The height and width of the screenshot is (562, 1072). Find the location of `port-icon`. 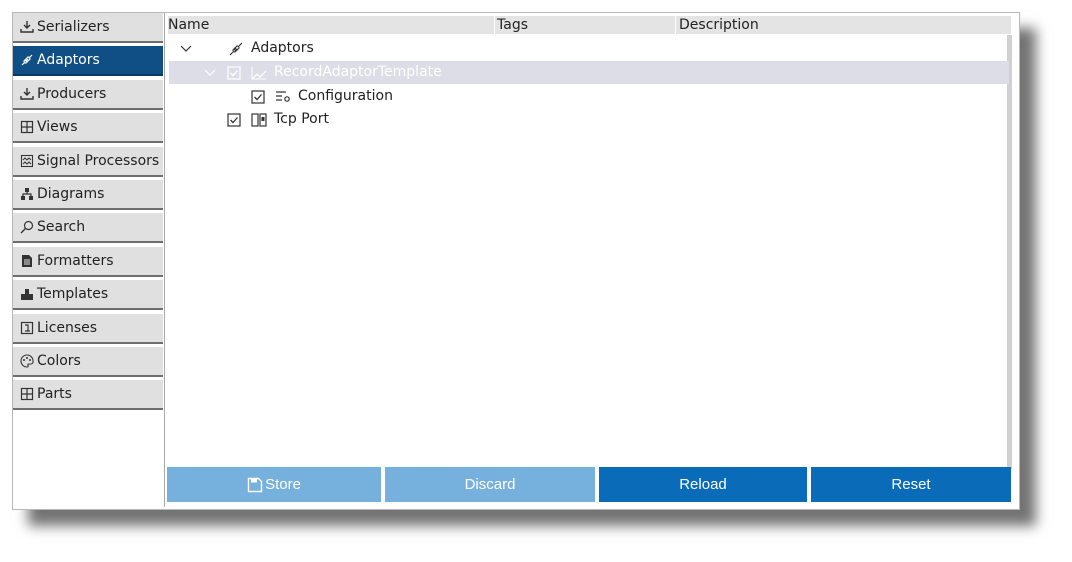

port-icon is located at coordinates (259, 119).